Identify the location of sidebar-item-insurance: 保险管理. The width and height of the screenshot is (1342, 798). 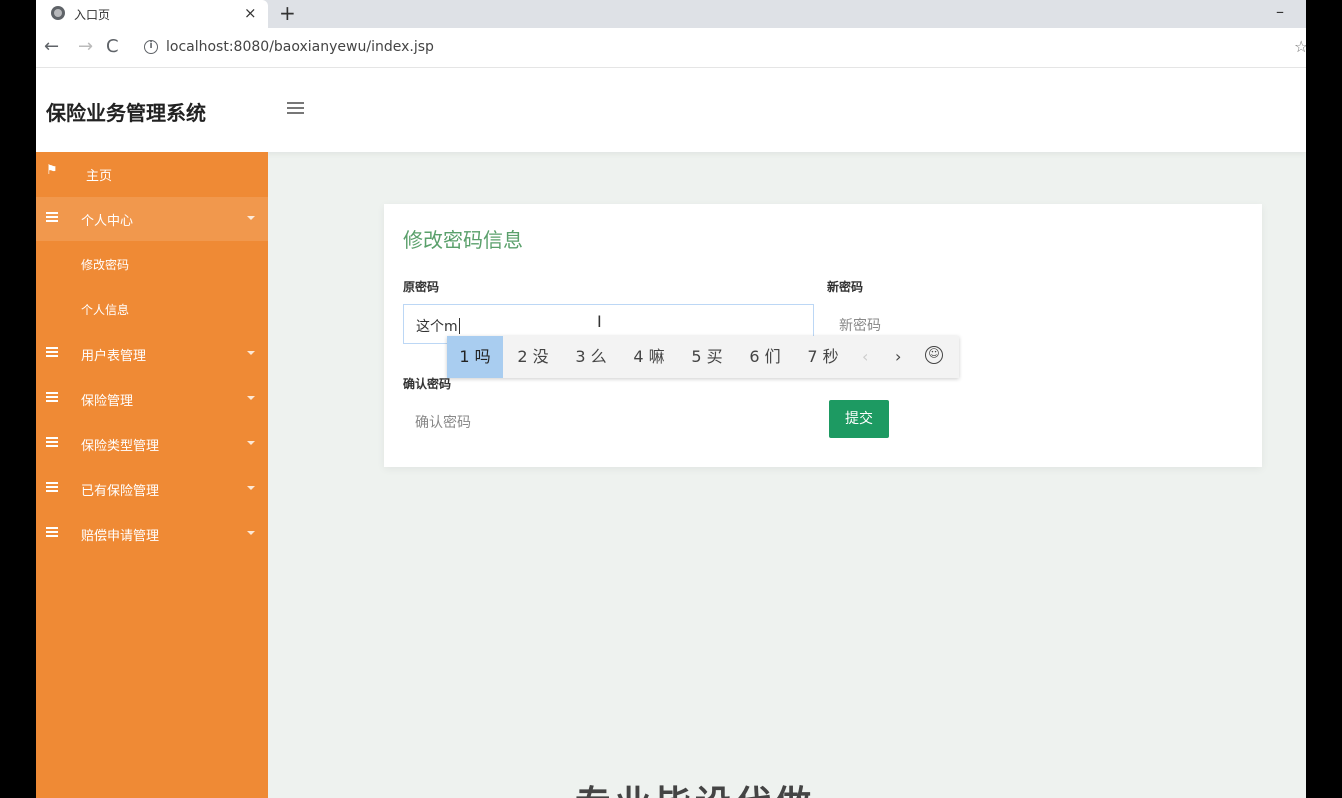
(152, 399).